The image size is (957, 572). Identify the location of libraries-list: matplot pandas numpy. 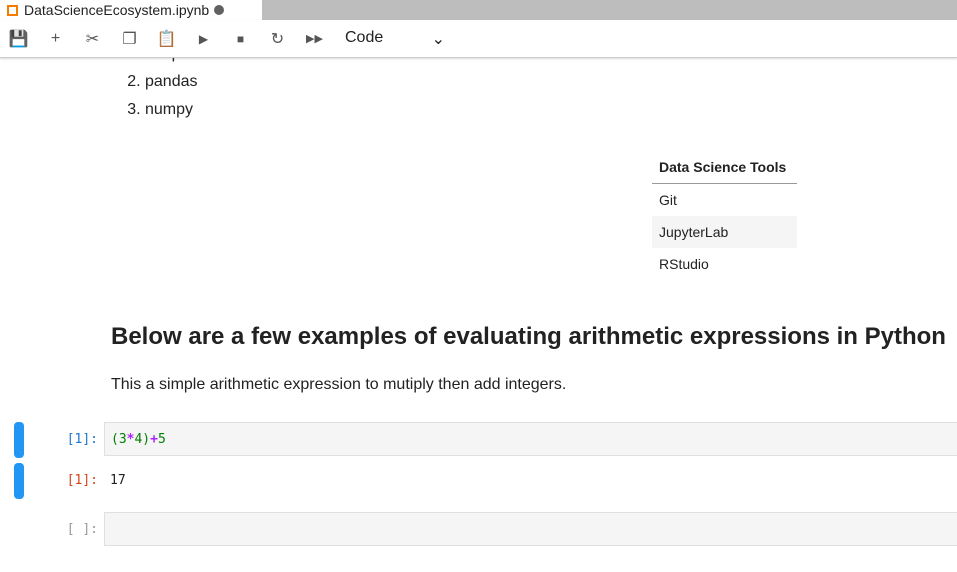
(153, 91).